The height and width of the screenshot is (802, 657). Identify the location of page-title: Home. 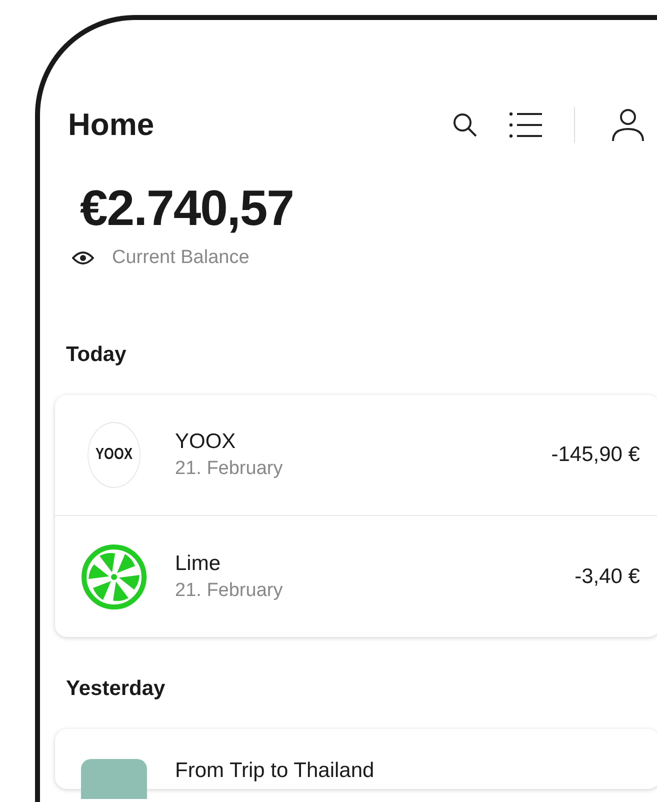
(111, 125).